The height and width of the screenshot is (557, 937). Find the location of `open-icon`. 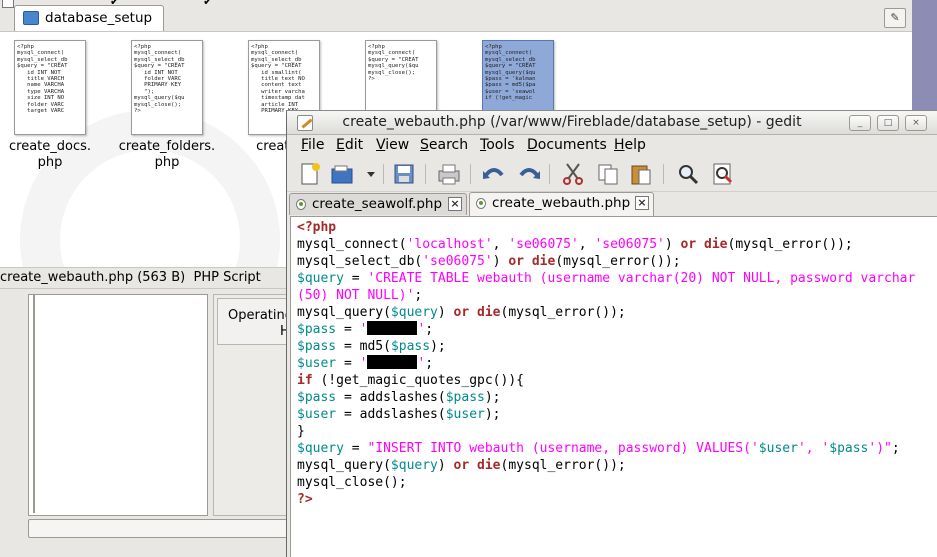

open-icon is located at coordinates (342, 174).